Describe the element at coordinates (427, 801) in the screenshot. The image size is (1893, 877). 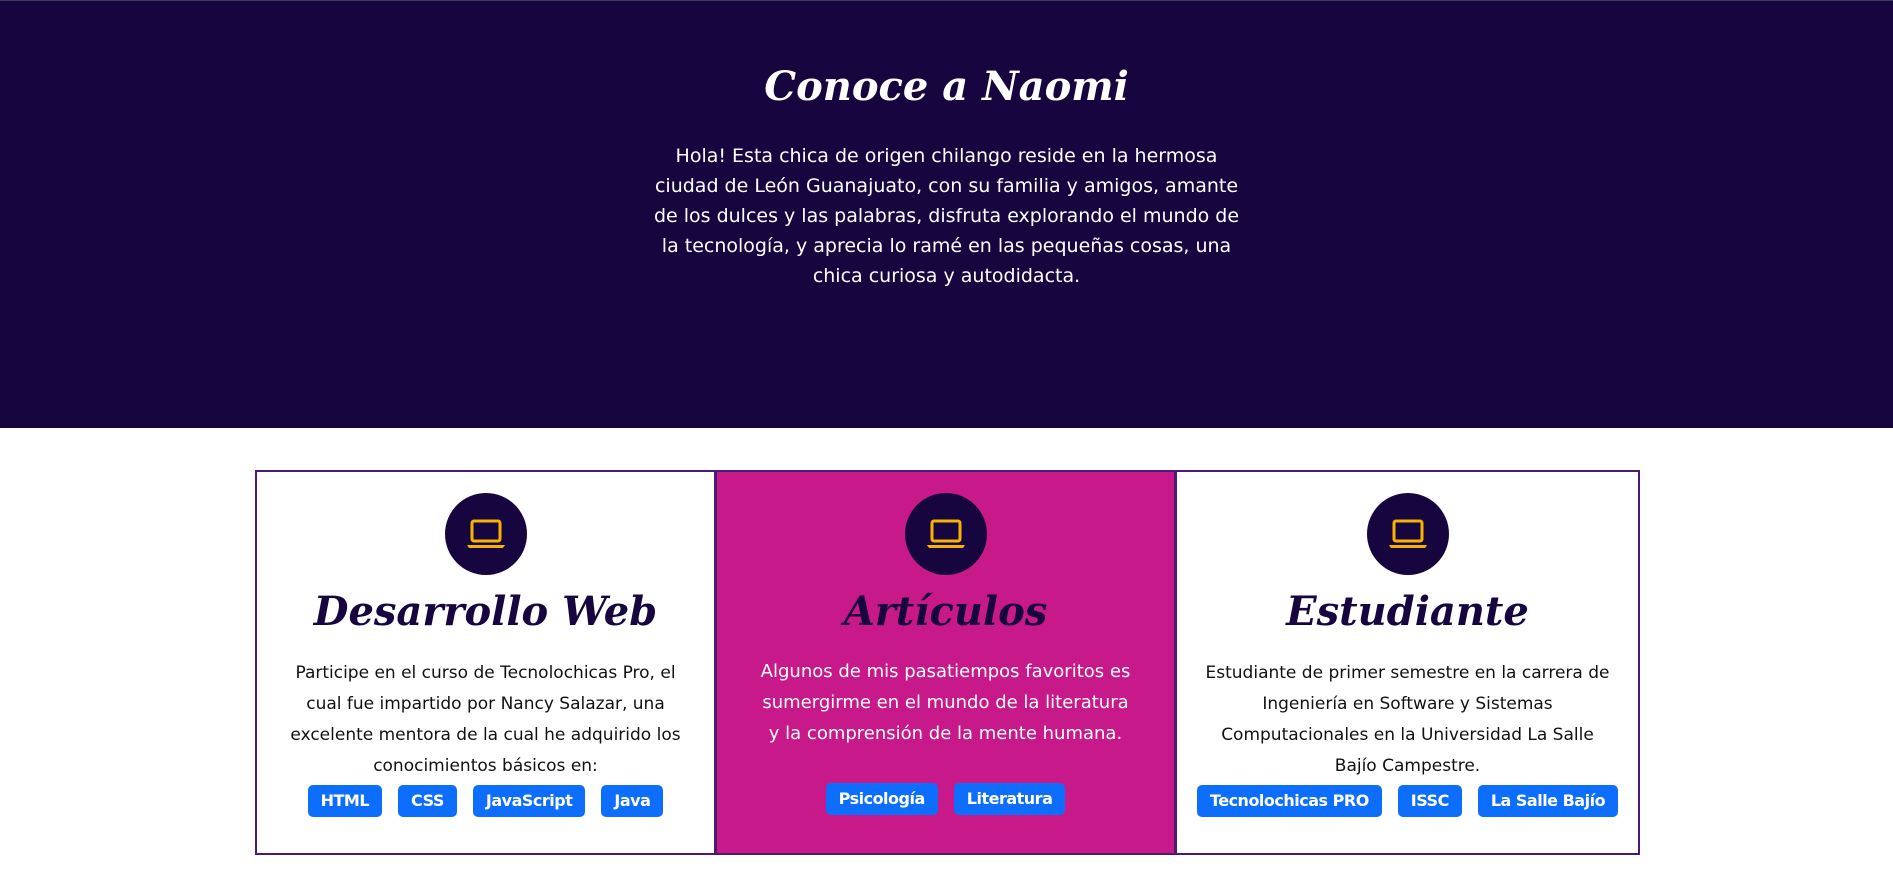
I see `tag-css: CSS` at that location.